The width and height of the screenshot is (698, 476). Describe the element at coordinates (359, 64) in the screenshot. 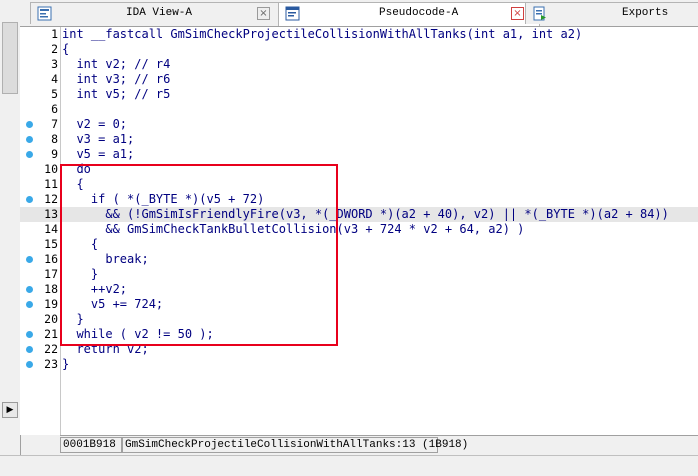

I see `code-line: 3 int v2; // r4` at that location.